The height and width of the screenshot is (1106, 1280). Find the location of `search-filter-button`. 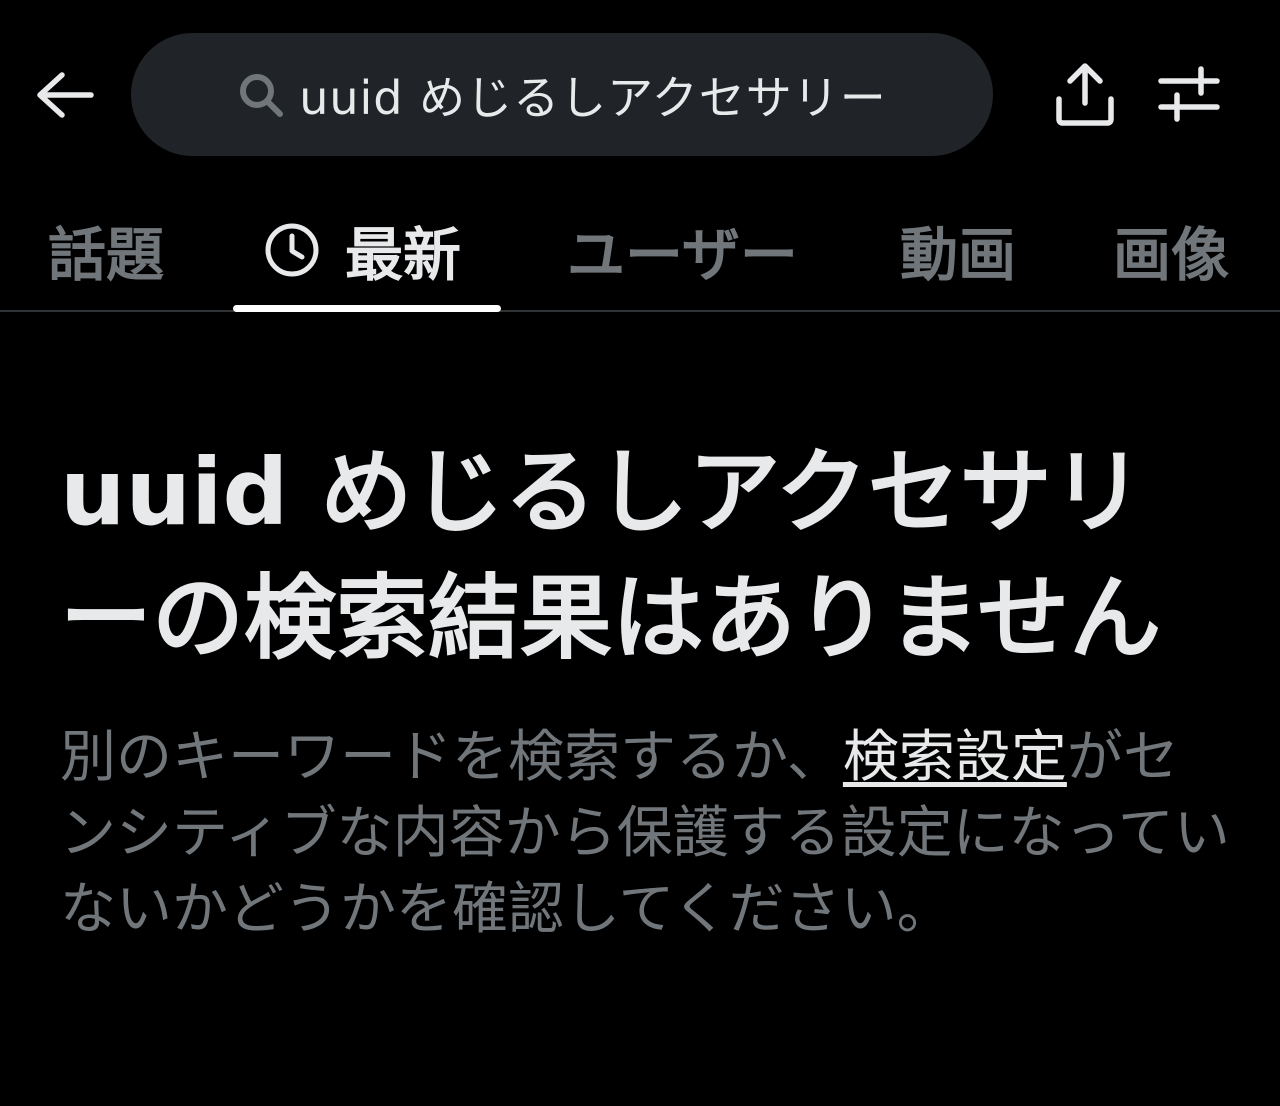

search-filter-button is located at coordinates (1189, 96).